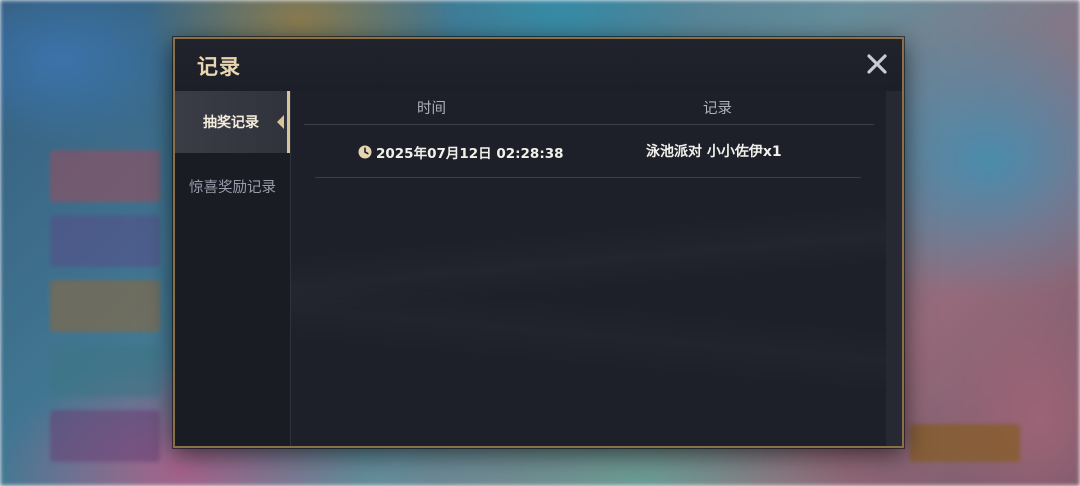  What do you see at coordinates (431, 109) in the screenshot?
I see `column-header-time: 时间` at bounding box center [431, 109].